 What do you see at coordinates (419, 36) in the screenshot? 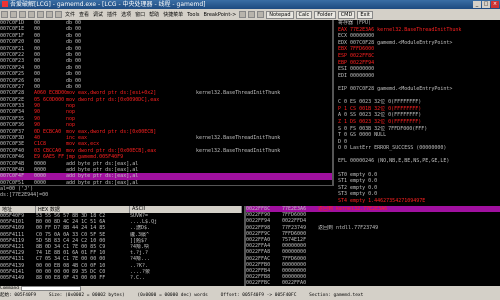
I see `register-row: ECX 00000000` at bounding box center [419, 36].